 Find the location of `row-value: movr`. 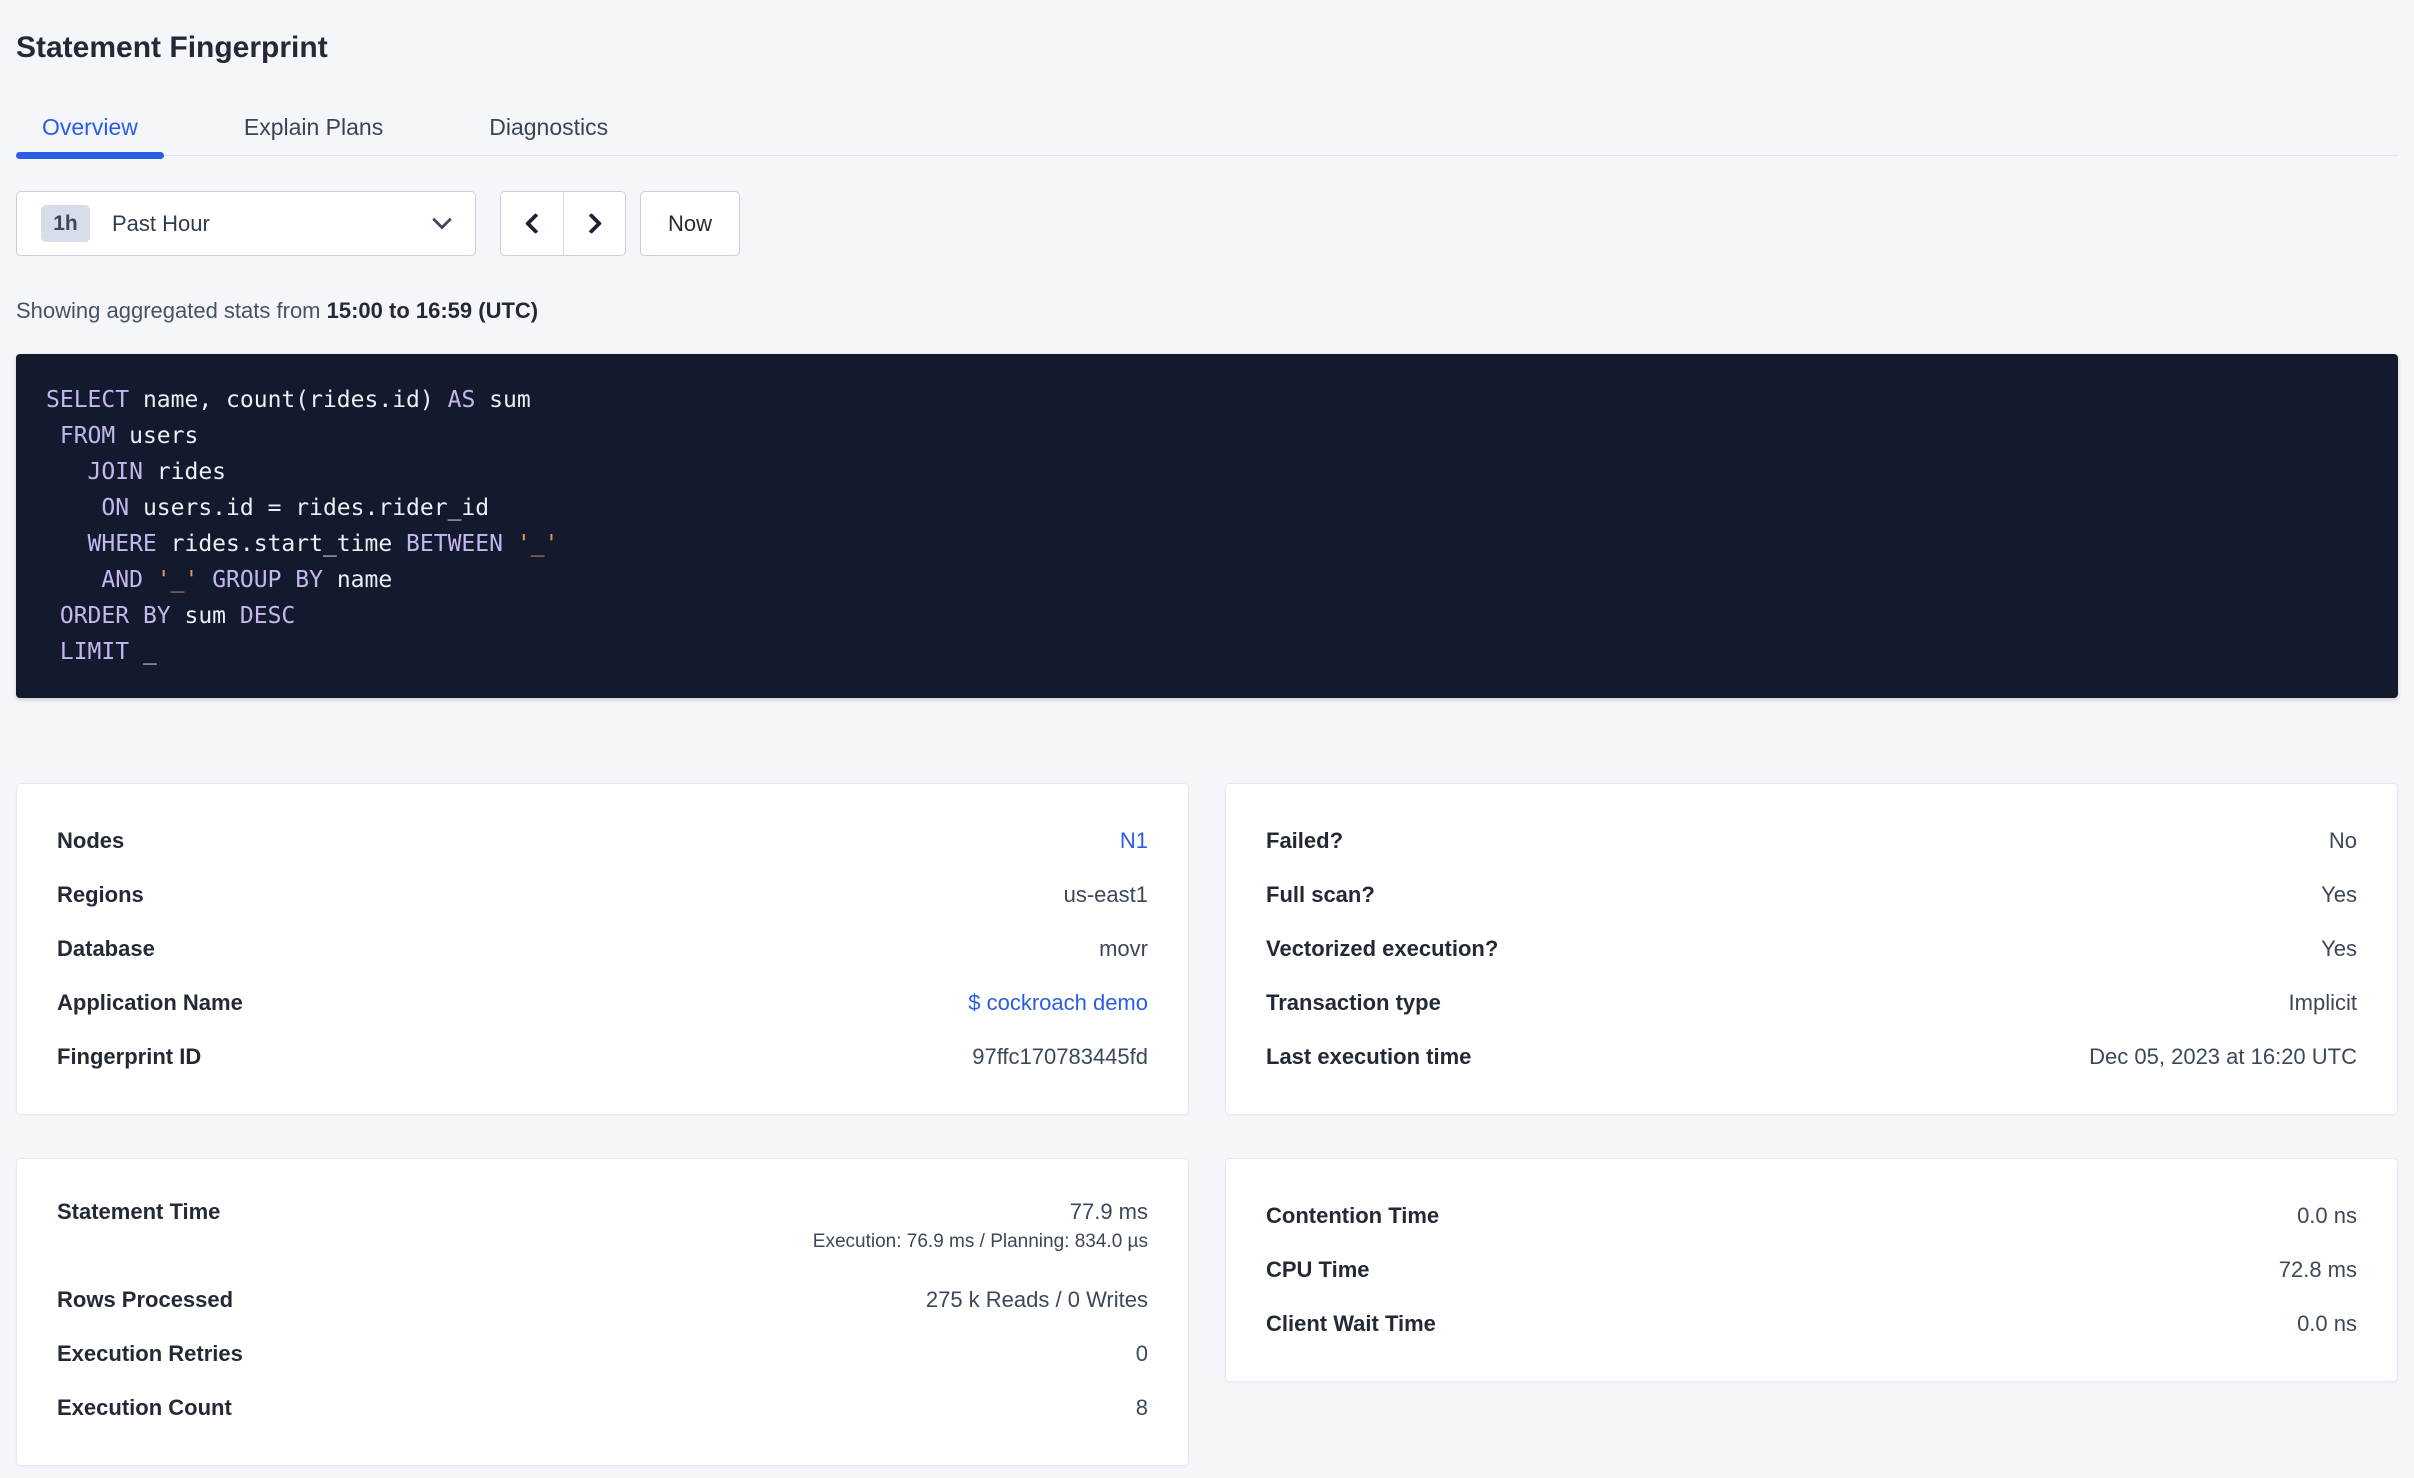

row-value: movr is located at coordinates (1123, 948).